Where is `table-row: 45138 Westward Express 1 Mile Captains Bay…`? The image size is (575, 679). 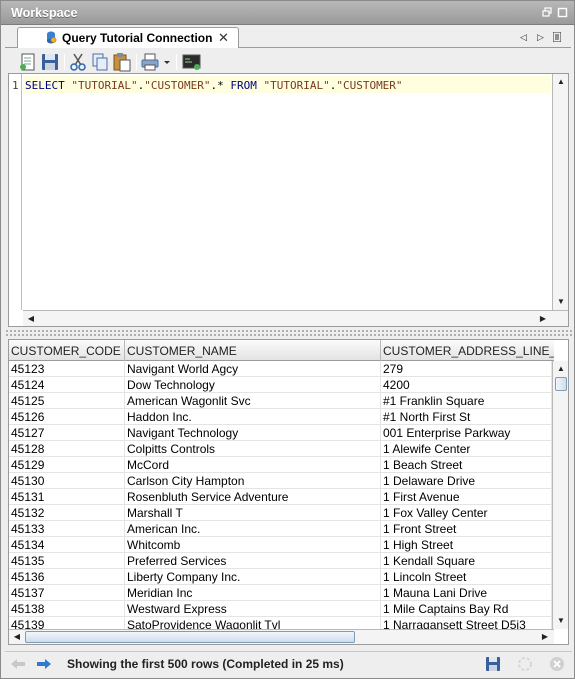 table-row: 45138 Westward Express 1 Mile Captains Bay… is located at coordinates (280, 609).